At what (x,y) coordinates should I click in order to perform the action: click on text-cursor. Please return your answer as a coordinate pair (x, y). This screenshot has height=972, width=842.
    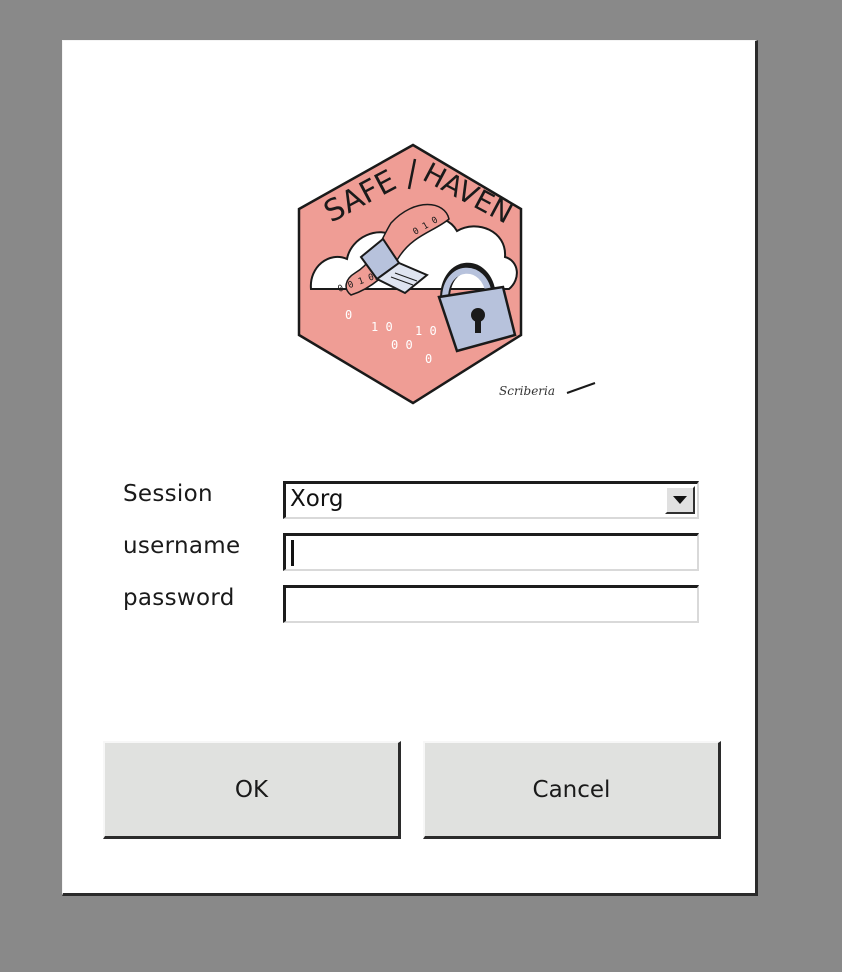
    Looking at the image, I should click on (292, 553).